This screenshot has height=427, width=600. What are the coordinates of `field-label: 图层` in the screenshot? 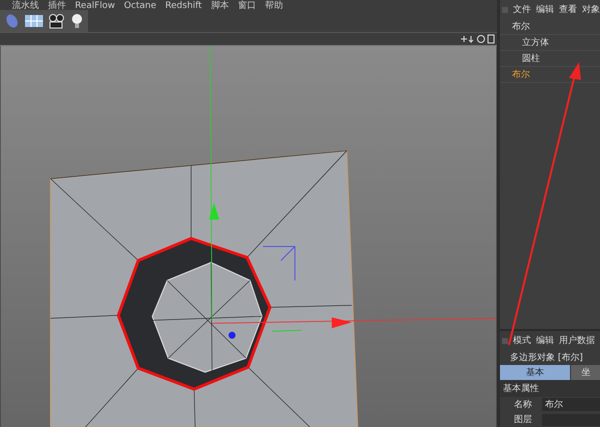 It's located at (523, 420).